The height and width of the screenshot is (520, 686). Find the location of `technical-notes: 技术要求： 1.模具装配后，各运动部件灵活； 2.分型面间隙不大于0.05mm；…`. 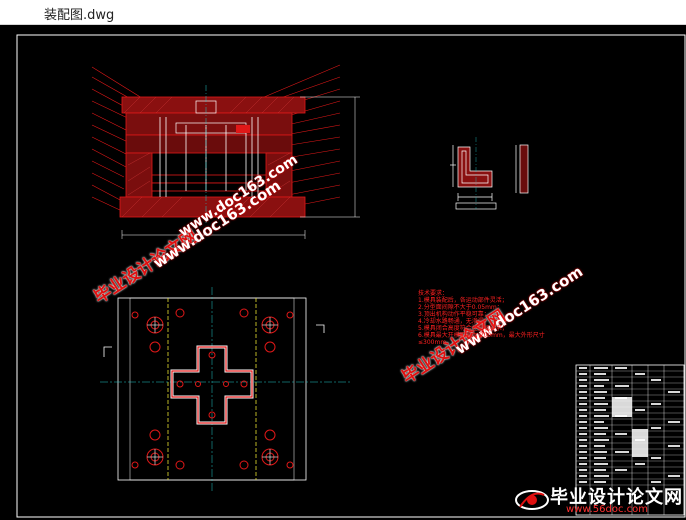

technical-notes: 技术要求： 1.模具装配后，各运动部件灵活； 2.分型面间隙不大于0.05mm；… is located at coordinates (481, 318).